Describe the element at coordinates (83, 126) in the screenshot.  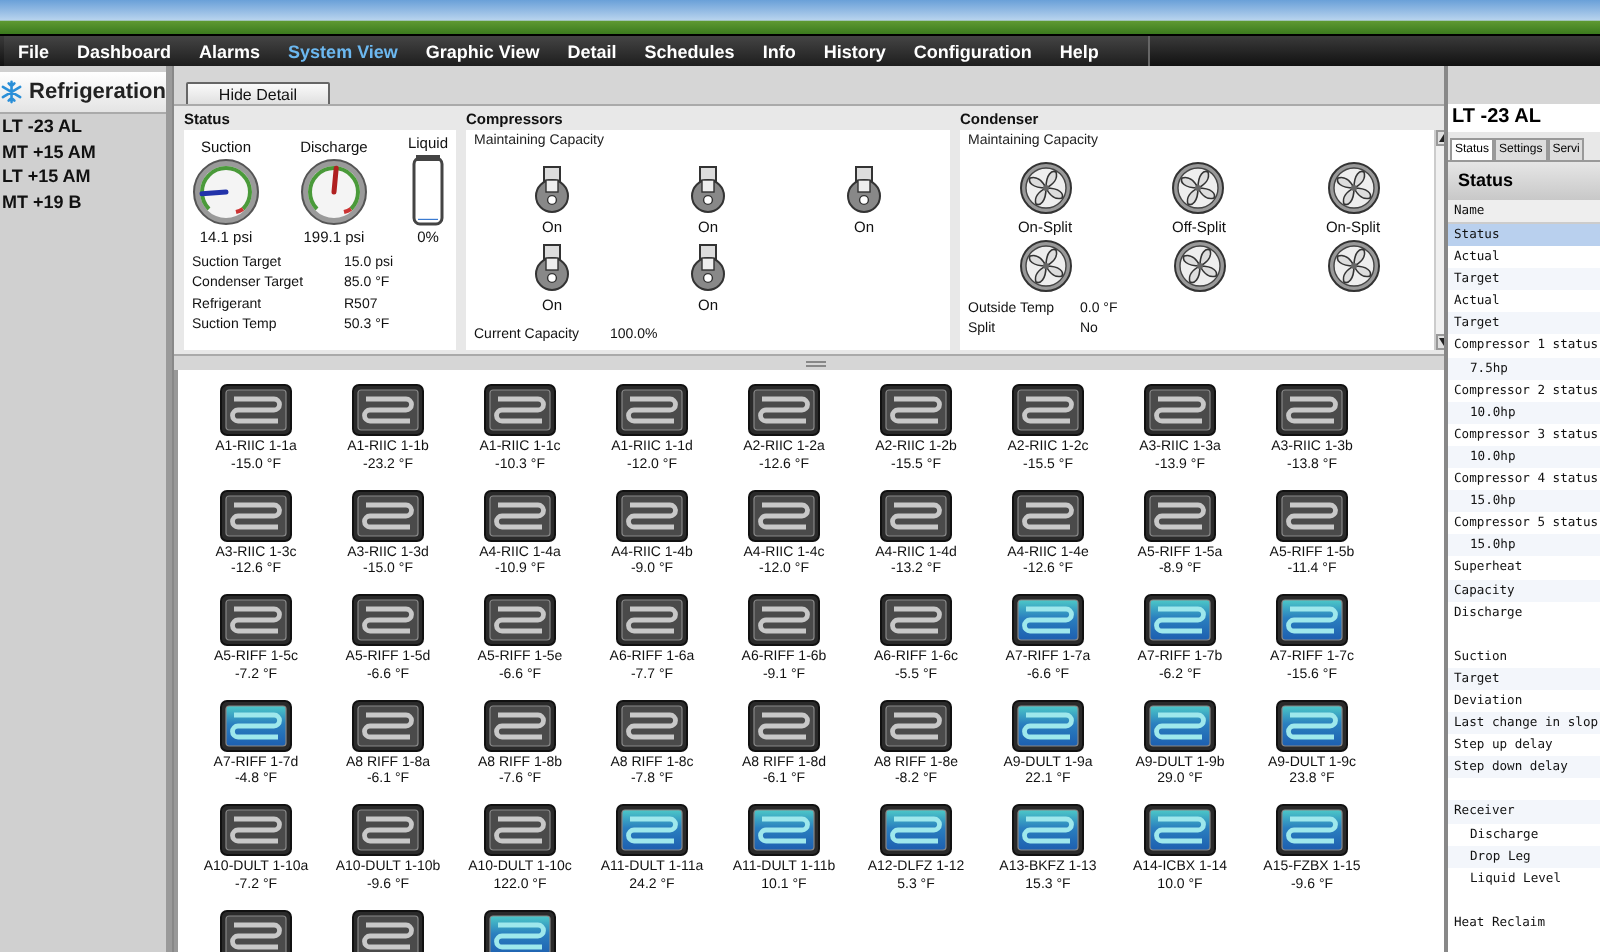
I see `sidebar-item: LT -23 AL` at that location.